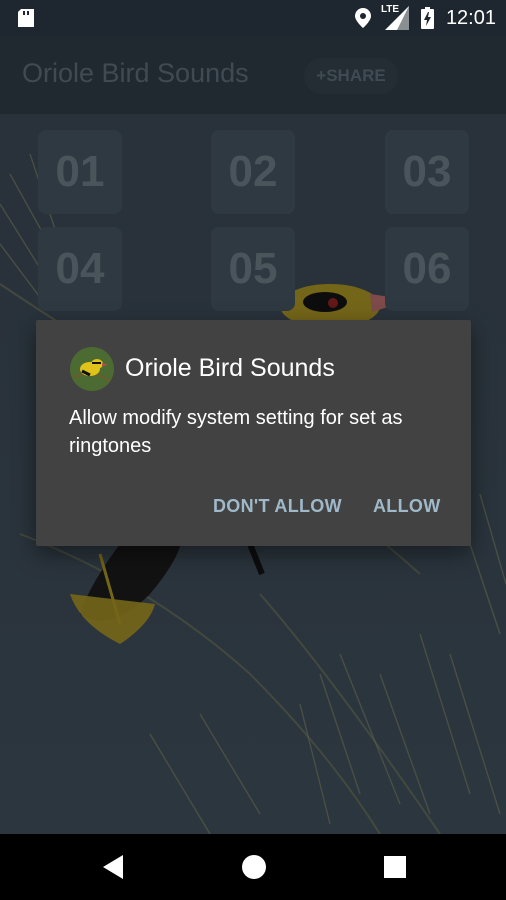  I want to click on navigation-bar, so click(253, 867).